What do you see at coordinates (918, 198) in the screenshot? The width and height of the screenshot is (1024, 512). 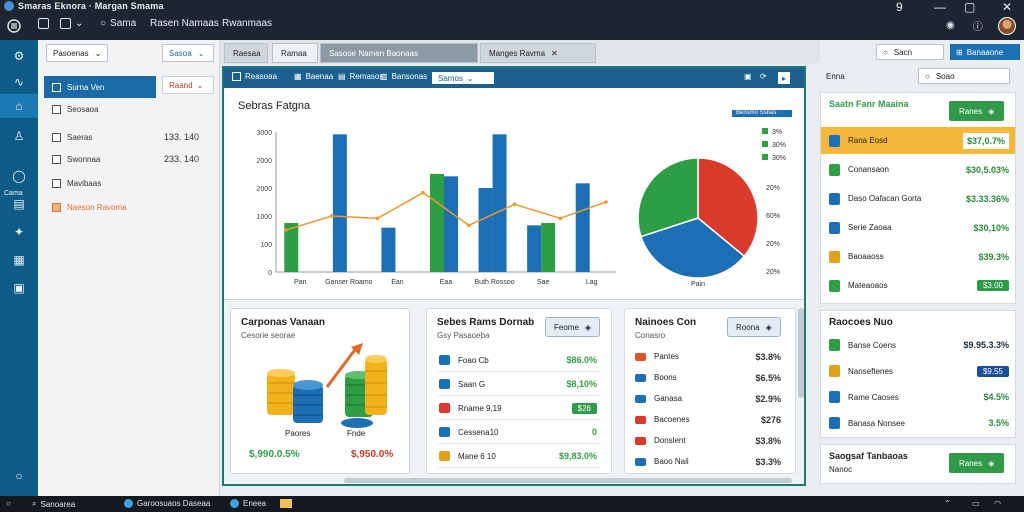 I see `list-item: Daso Oafacan Gorta $3.33.36%` at bounding box center [918, 198].